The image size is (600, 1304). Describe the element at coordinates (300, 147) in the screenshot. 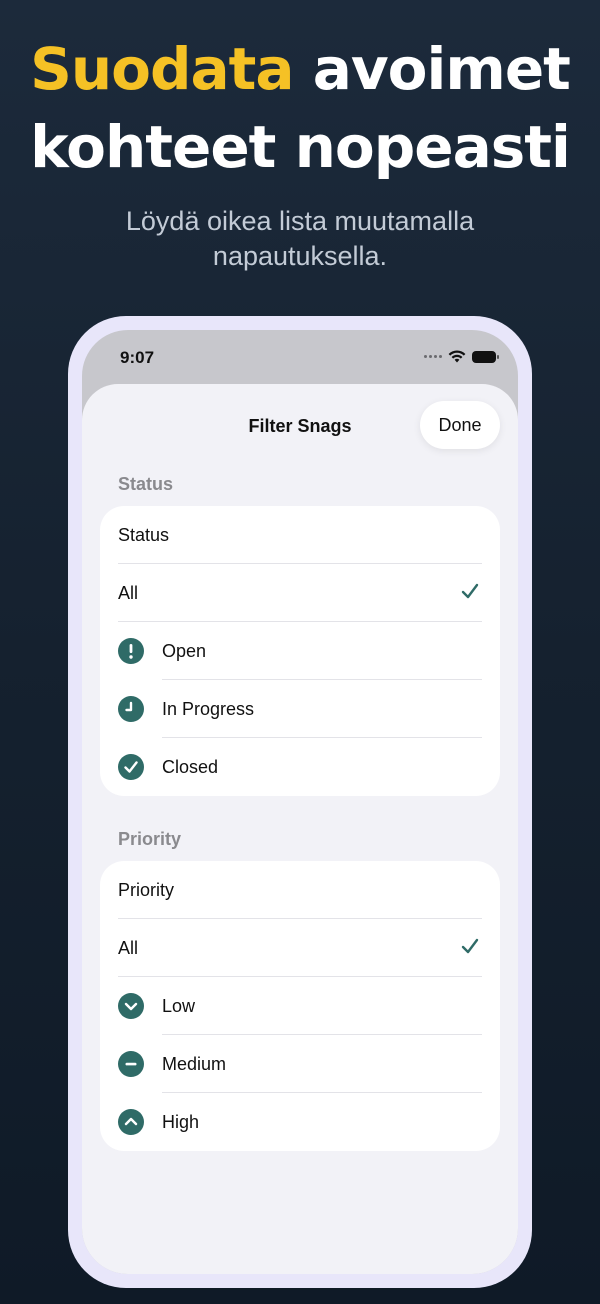

I see `headline-line-2: kohteet nopeasti` at that location.